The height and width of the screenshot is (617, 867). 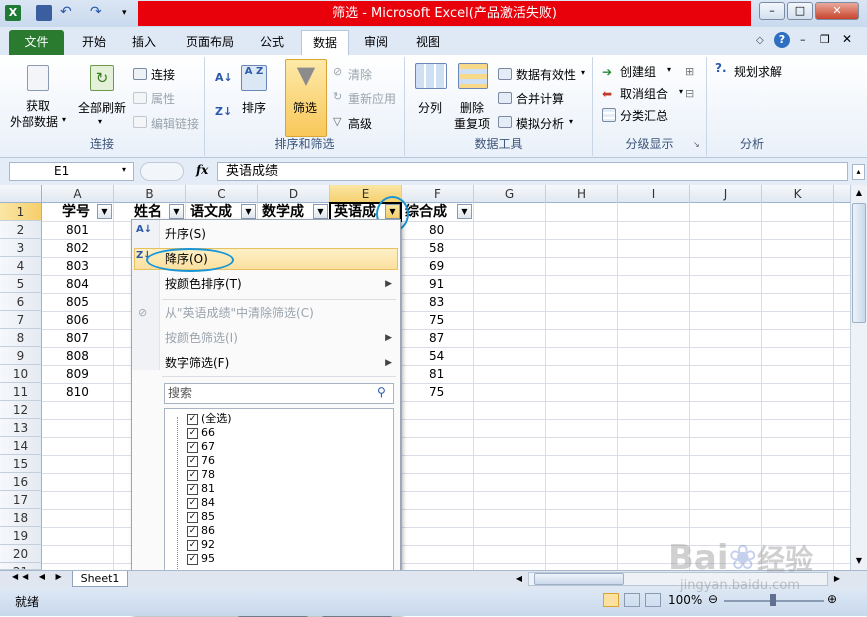 I want to click on cell-a: 807, so click(x=77, y=338).